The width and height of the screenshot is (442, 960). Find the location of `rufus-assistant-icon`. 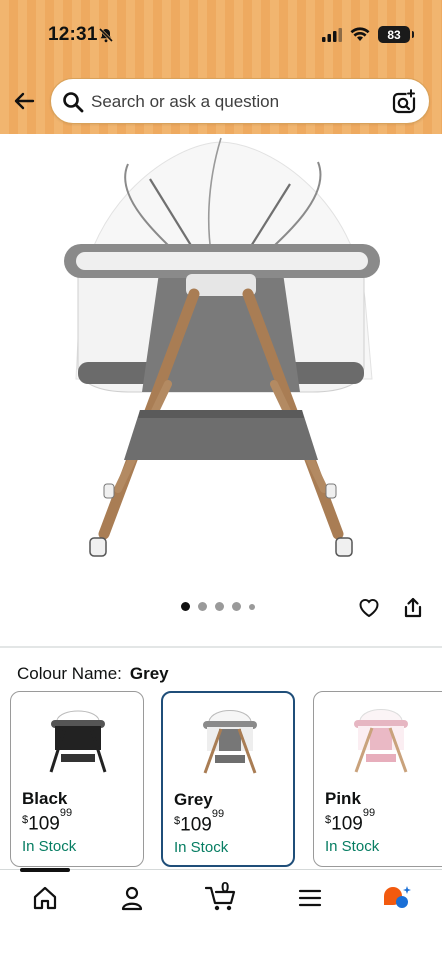

rufus-assistant-icon is located at coordinates (397, 898).